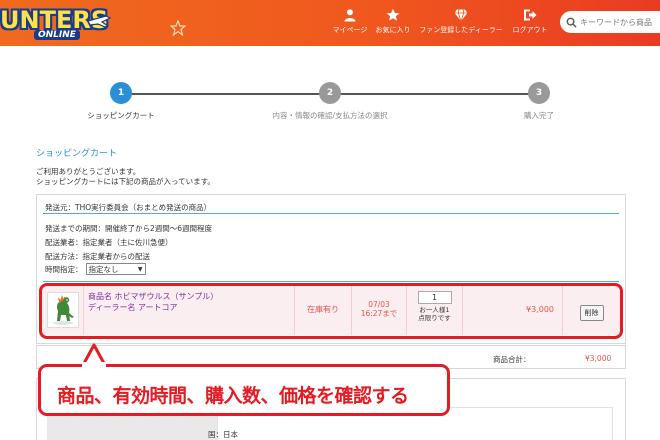  I want to click on step-3-circle: 3, so click(539, 93).